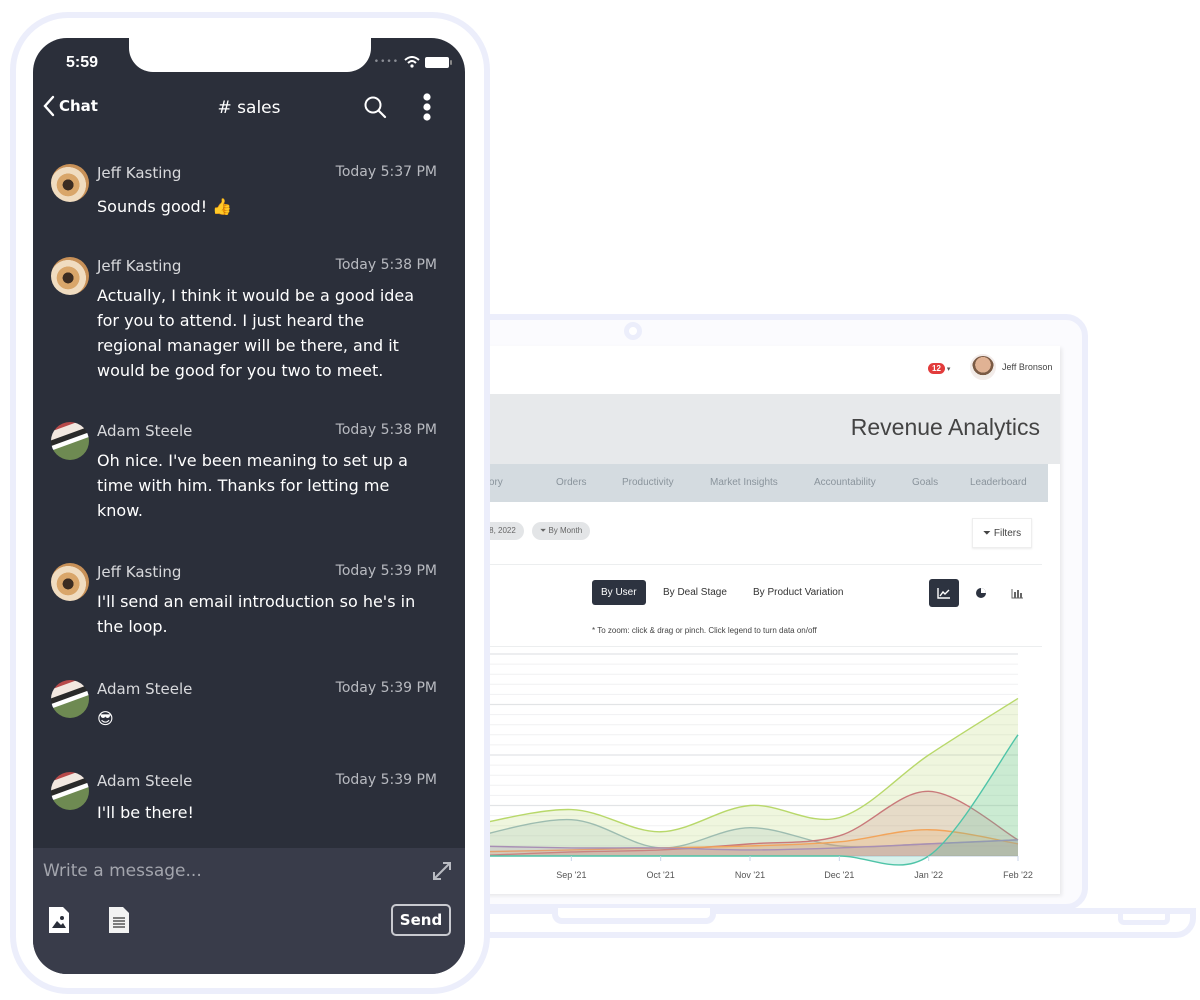  Describe the element at coordinates (945, 427) in the screenshot. I see `page-title: Revenue Analytics` at that location.